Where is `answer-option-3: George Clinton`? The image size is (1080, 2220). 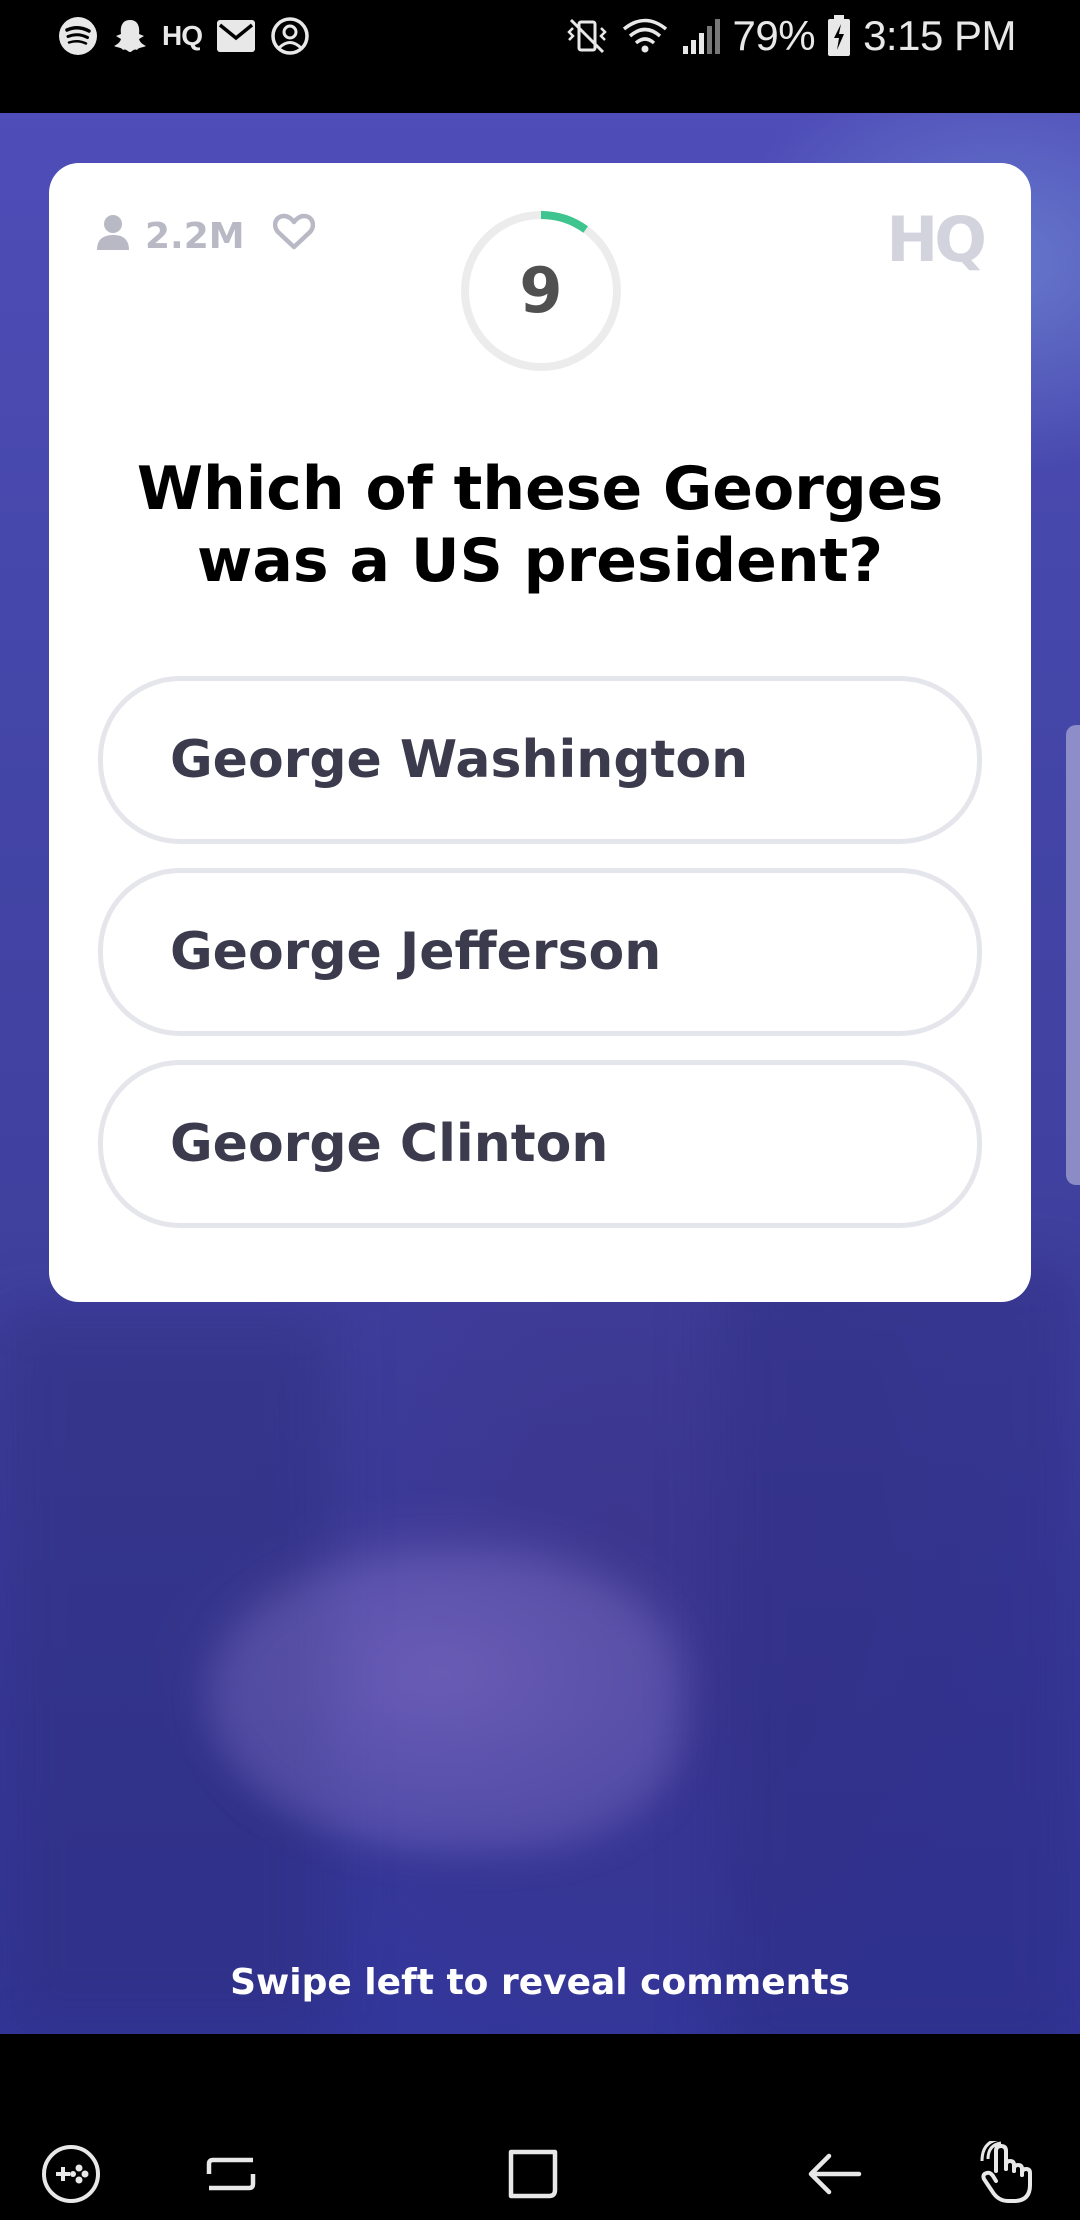
answer-option-3: George Clinton is located at coordinates (540, 1144).